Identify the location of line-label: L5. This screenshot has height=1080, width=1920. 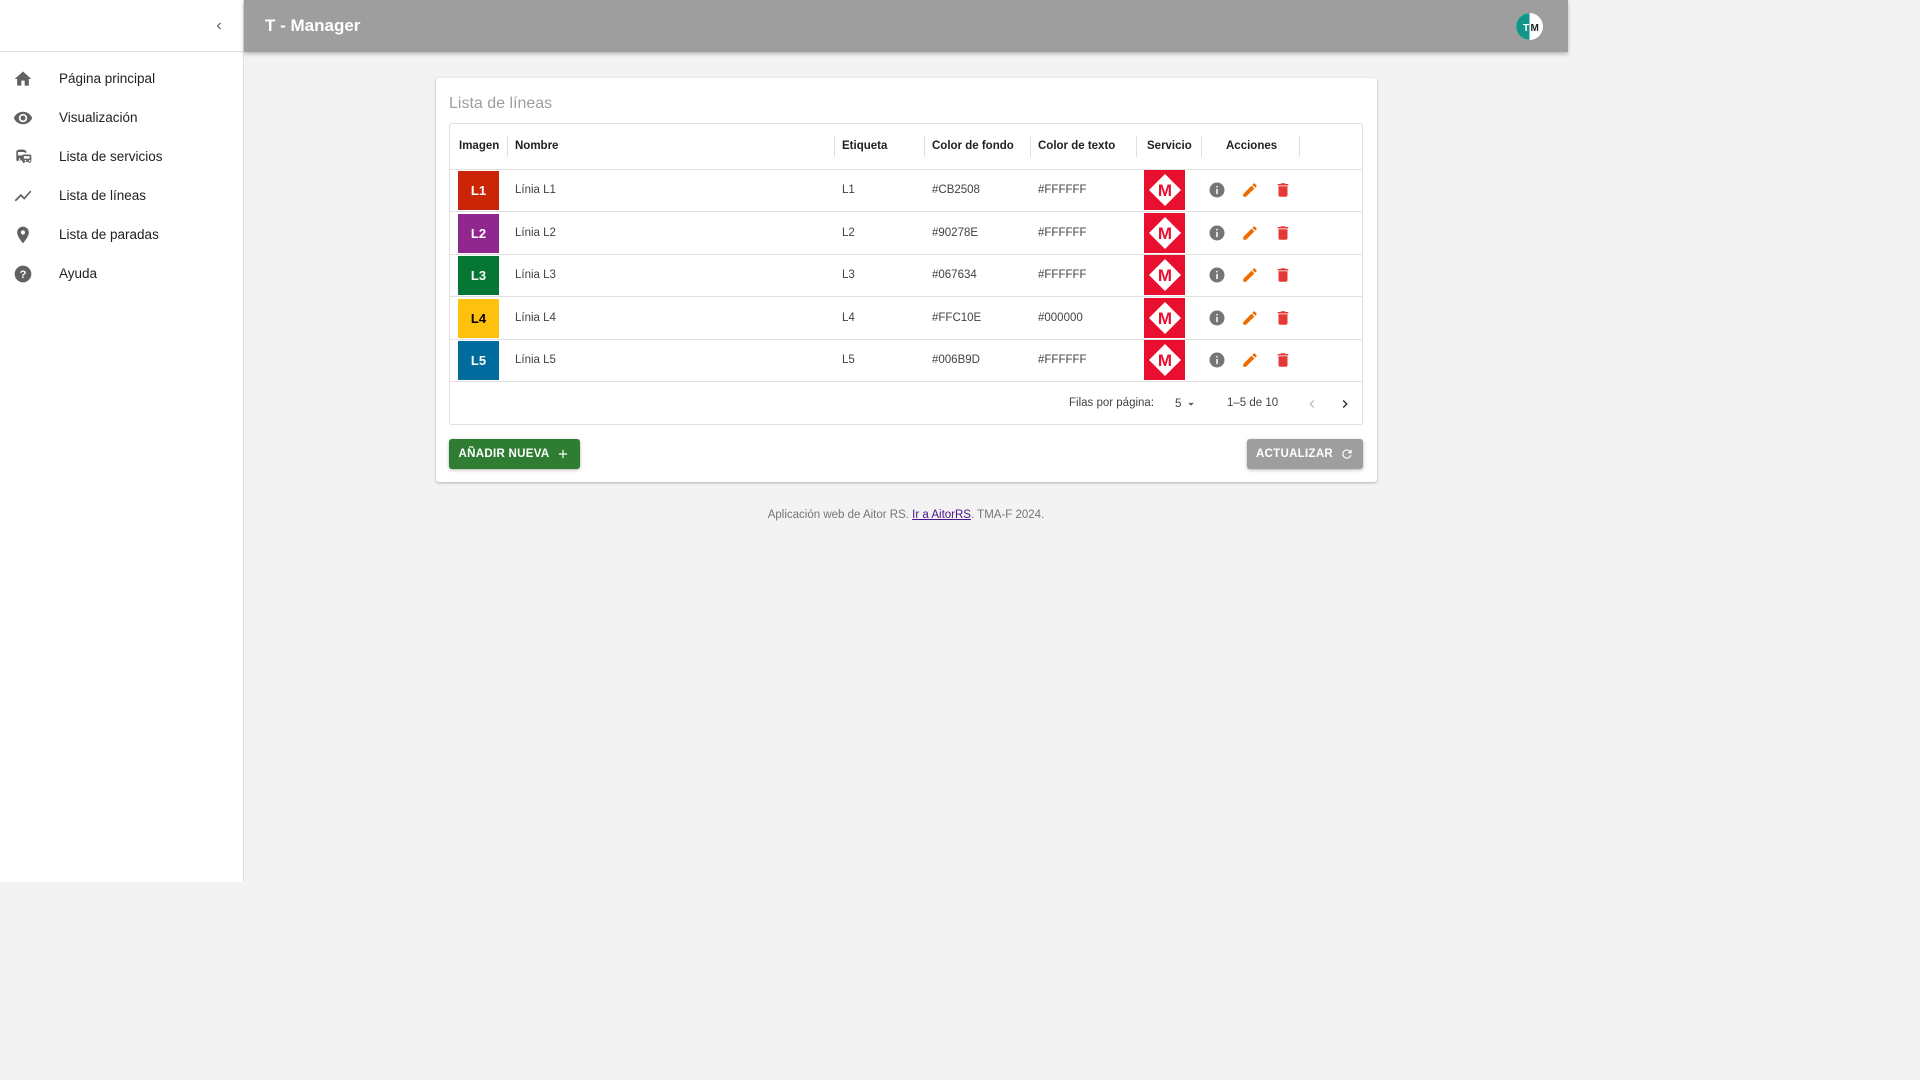
(848, 360).